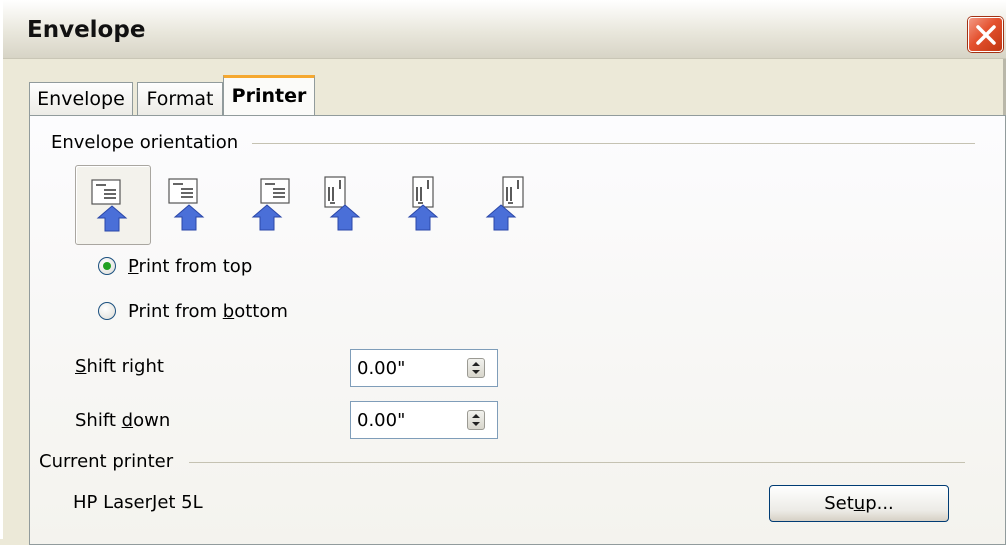 This screenshot has width=1006, height=545. I want to click on shift-right-value: 0.00", so click(381, 368).